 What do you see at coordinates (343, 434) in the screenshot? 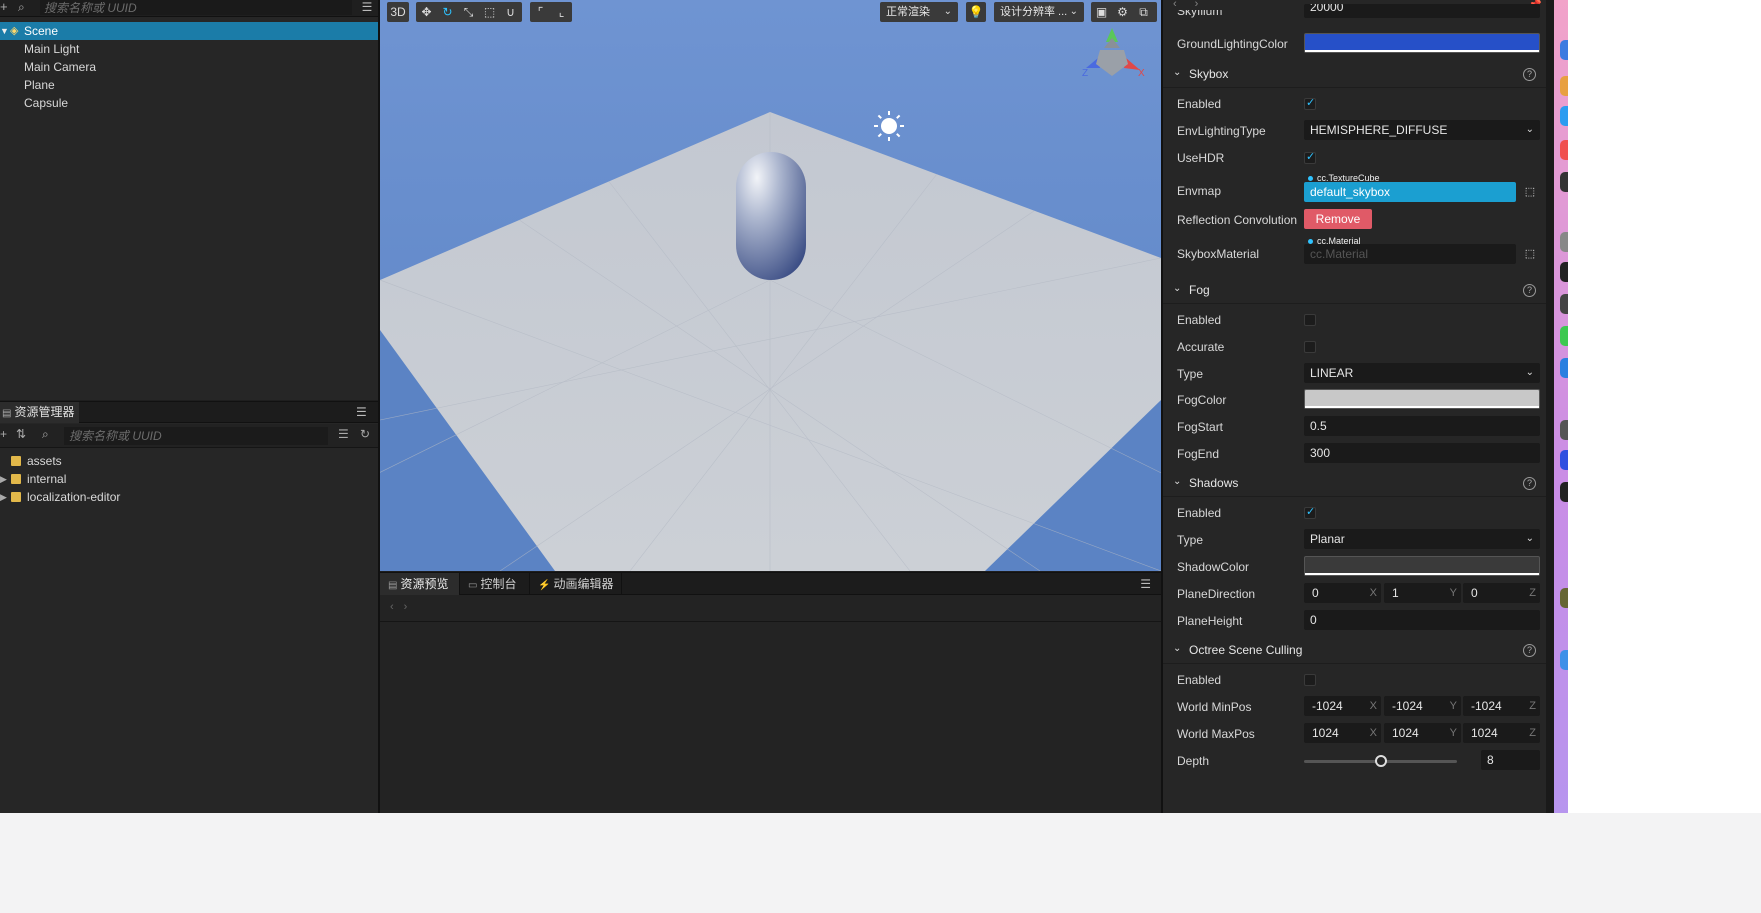
I see `list-view-icon: ☰` at bounding box center [343, 434].